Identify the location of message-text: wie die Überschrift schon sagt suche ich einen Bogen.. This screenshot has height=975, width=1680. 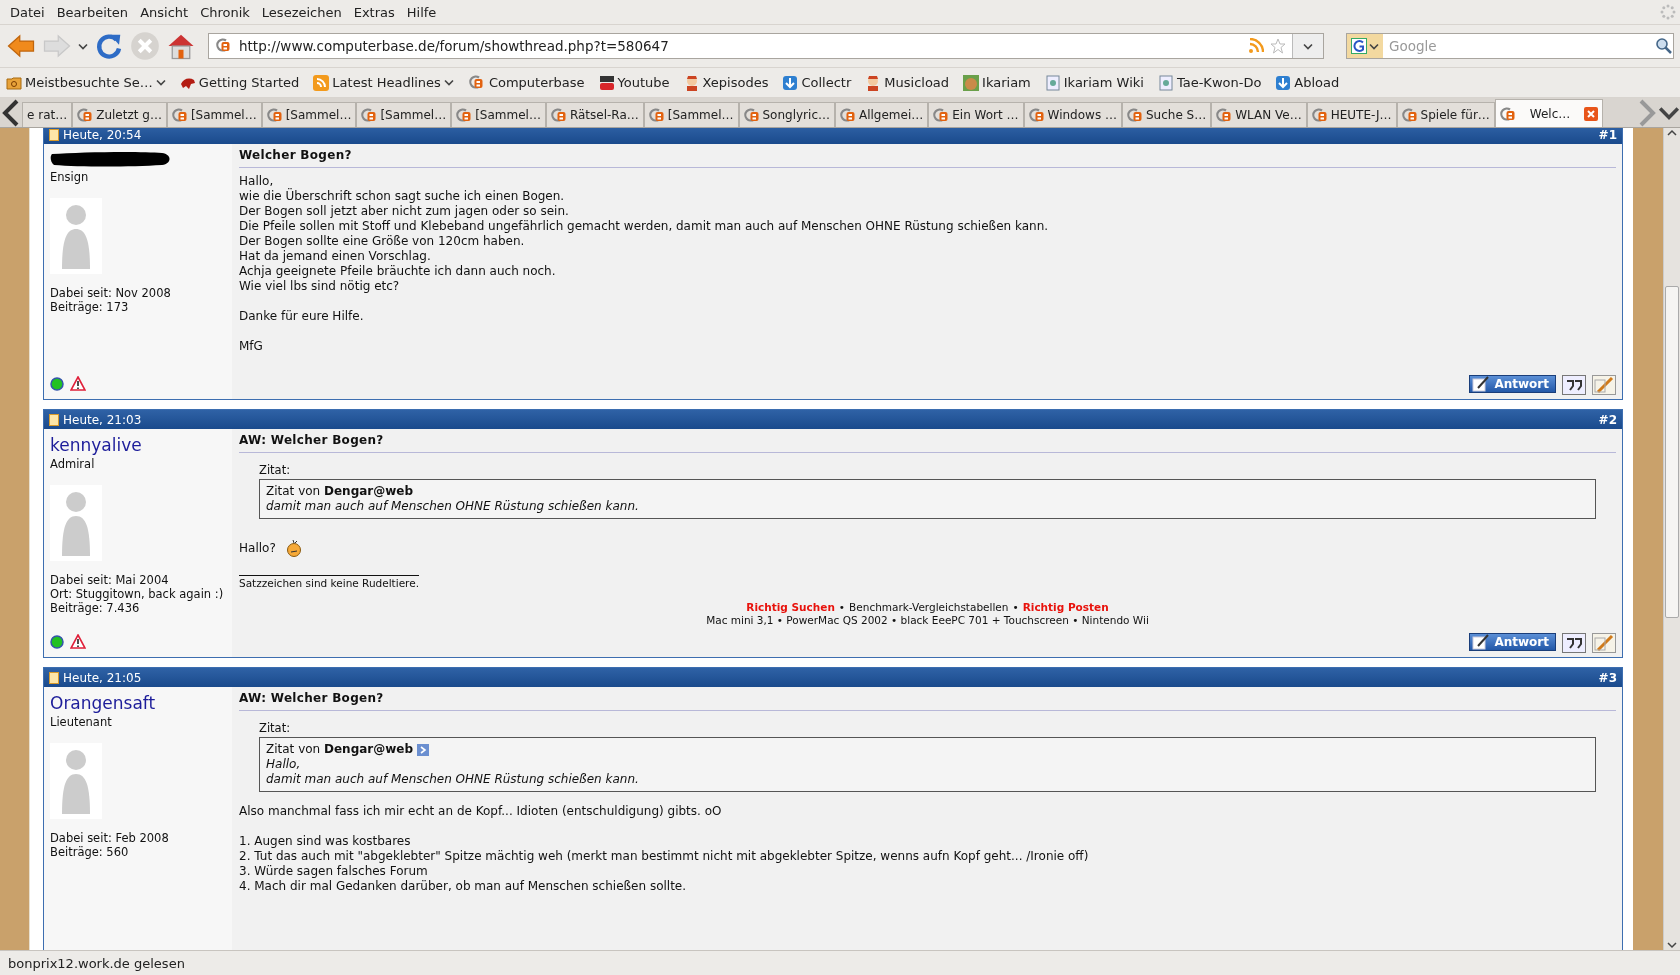
(402, 196).